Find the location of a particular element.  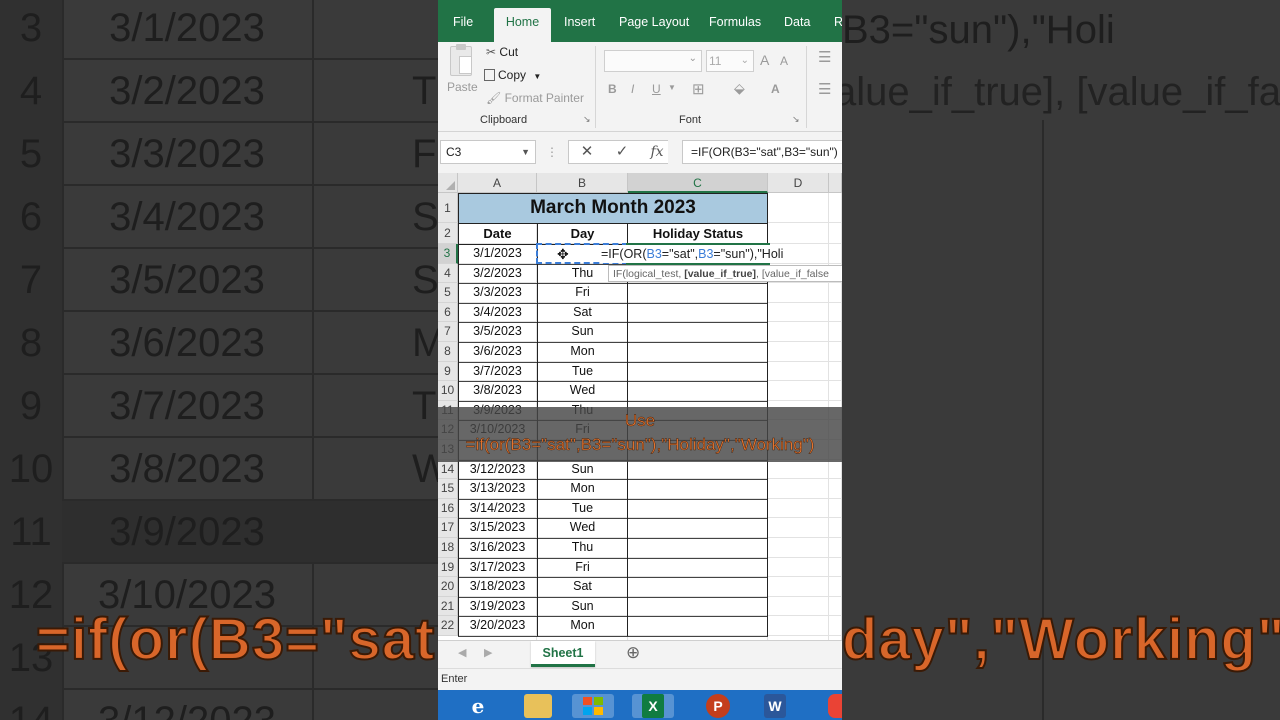

enter-button: ✓ is located at coordinates (622, 152).